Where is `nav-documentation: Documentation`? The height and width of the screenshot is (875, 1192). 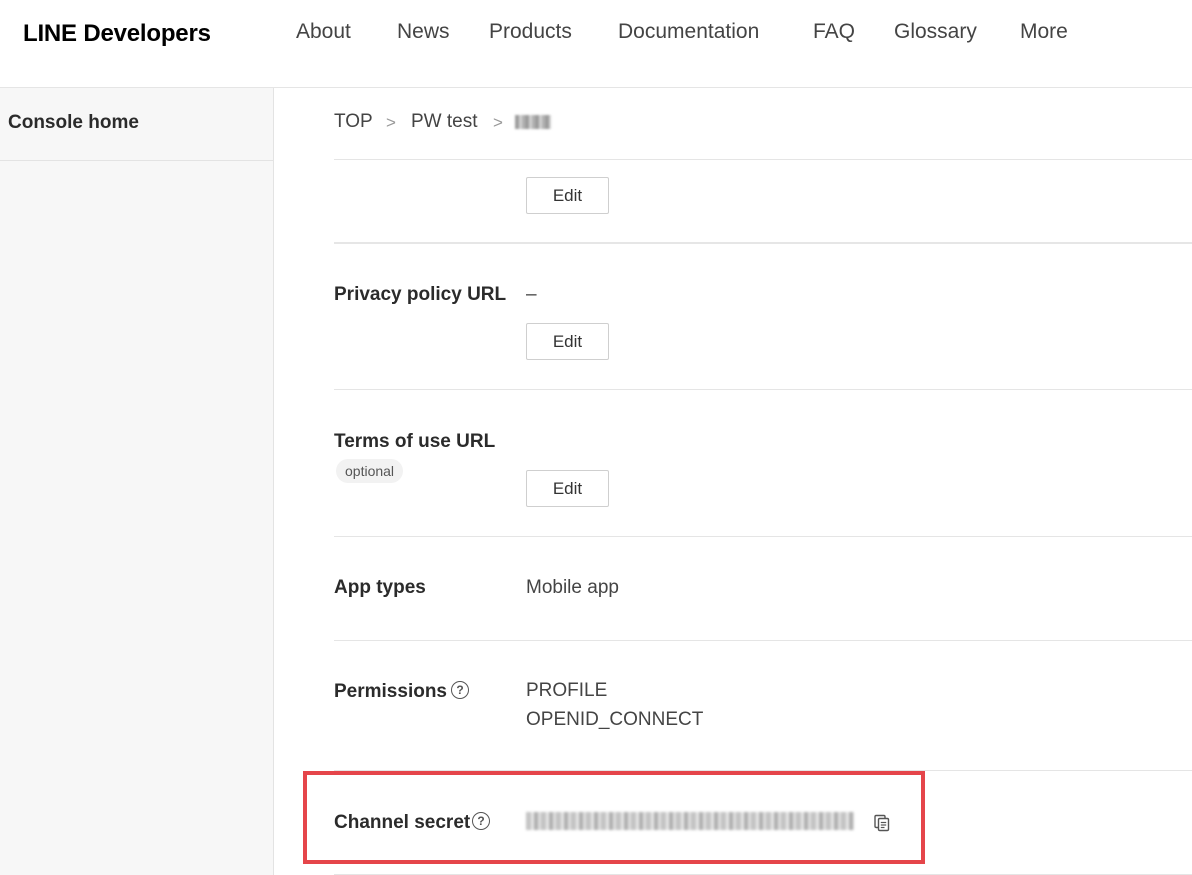
nav-documentation: Documentation is located at coordinates (688, 32).